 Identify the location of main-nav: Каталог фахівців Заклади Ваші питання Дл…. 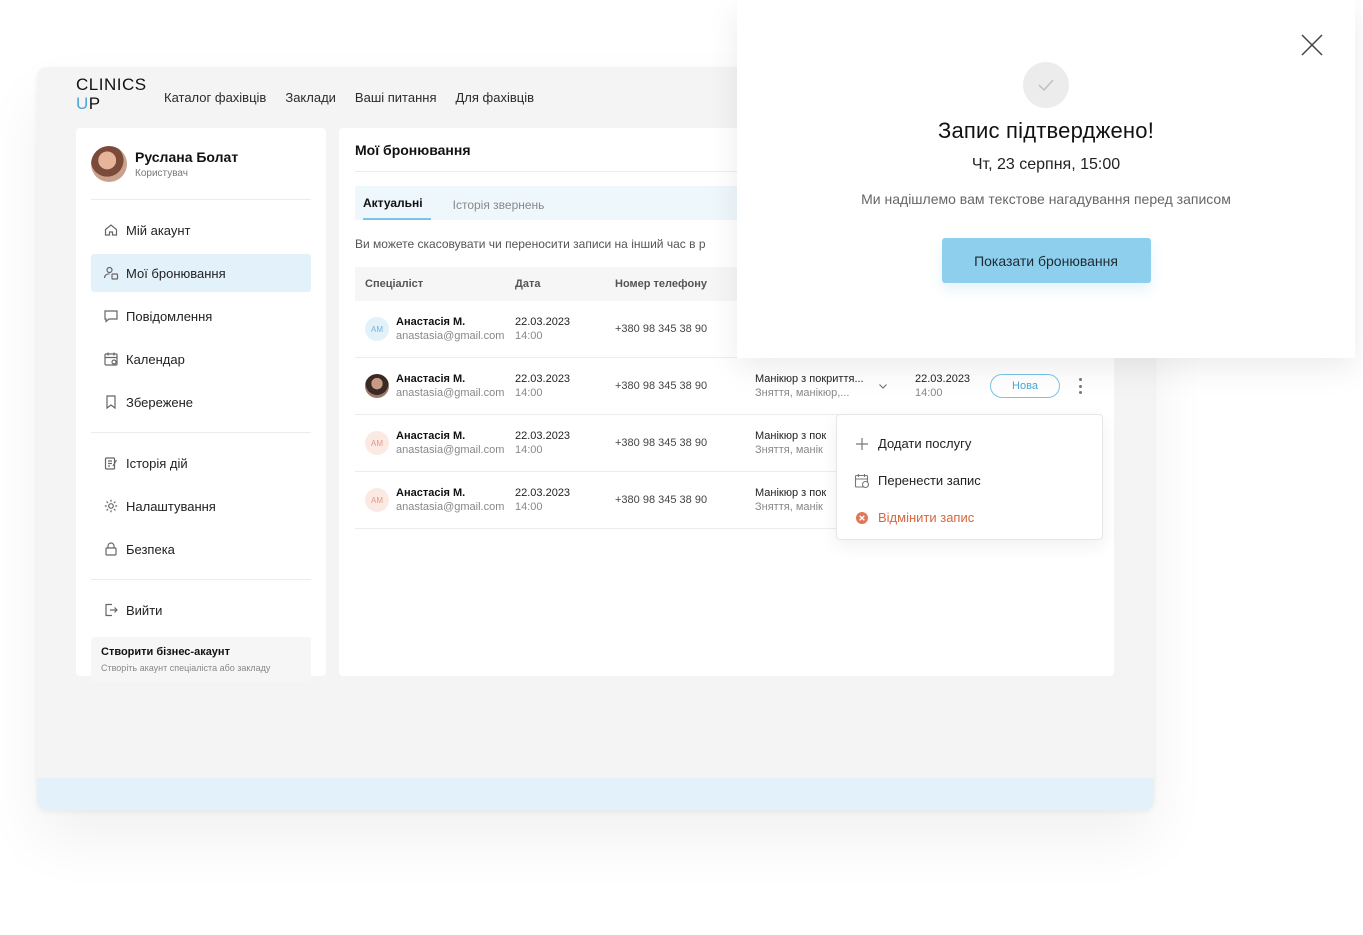
(349, 97).